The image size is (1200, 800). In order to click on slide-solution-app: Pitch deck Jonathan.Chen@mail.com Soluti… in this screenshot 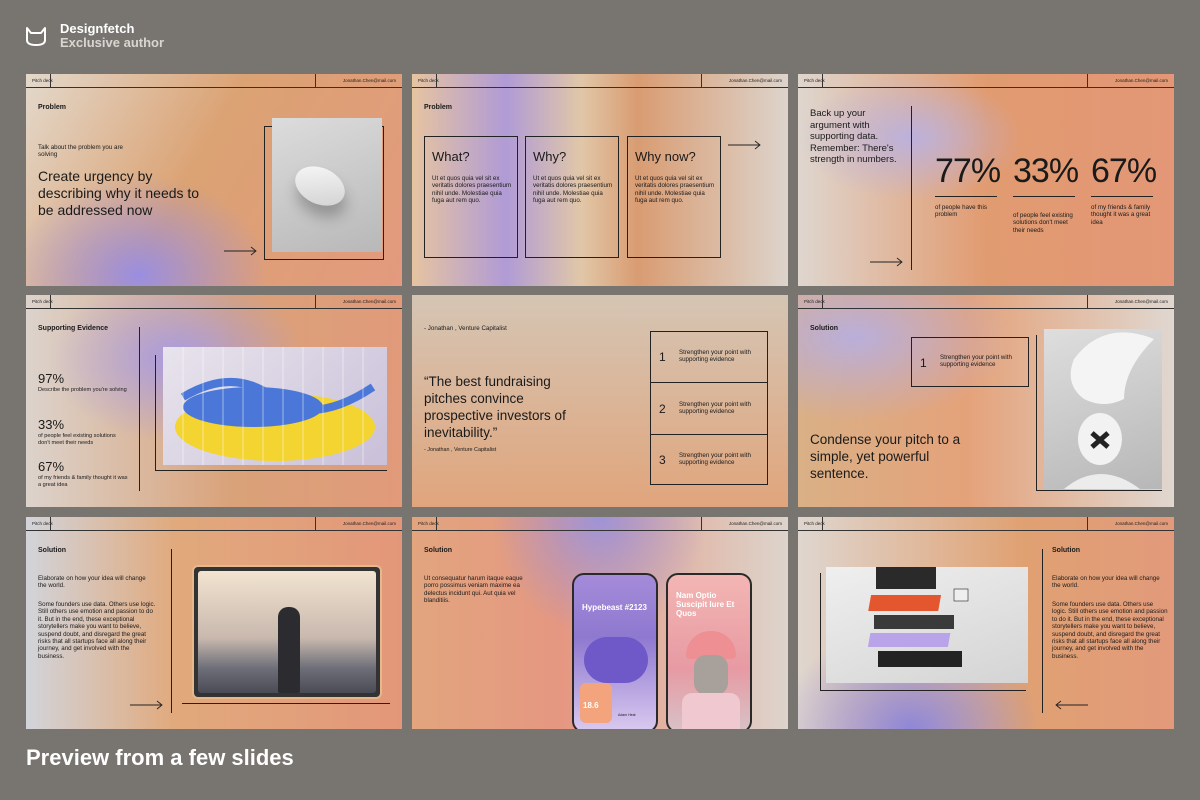, I will do `click(600, 623)`.